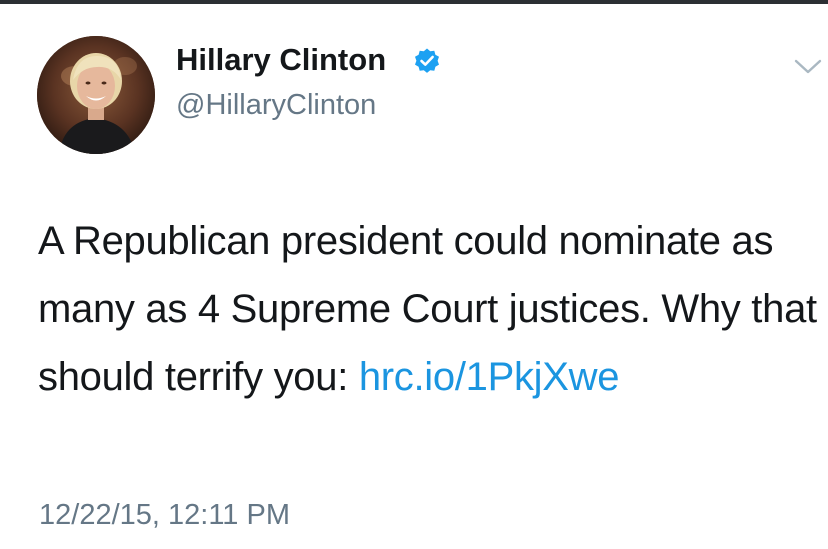  What do you see at coordinates (427, 60) in the screenshot?
I see `verified-badge-icon` at bounding box center [427, 60].